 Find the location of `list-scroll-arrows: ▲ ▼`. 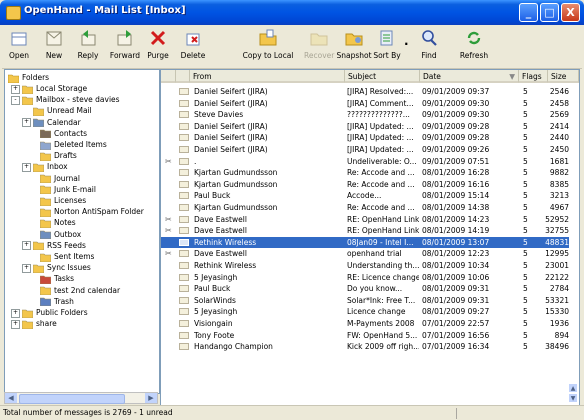

list-scroll-arrows: ▲ ▼ is located at coordinates (573, 393).